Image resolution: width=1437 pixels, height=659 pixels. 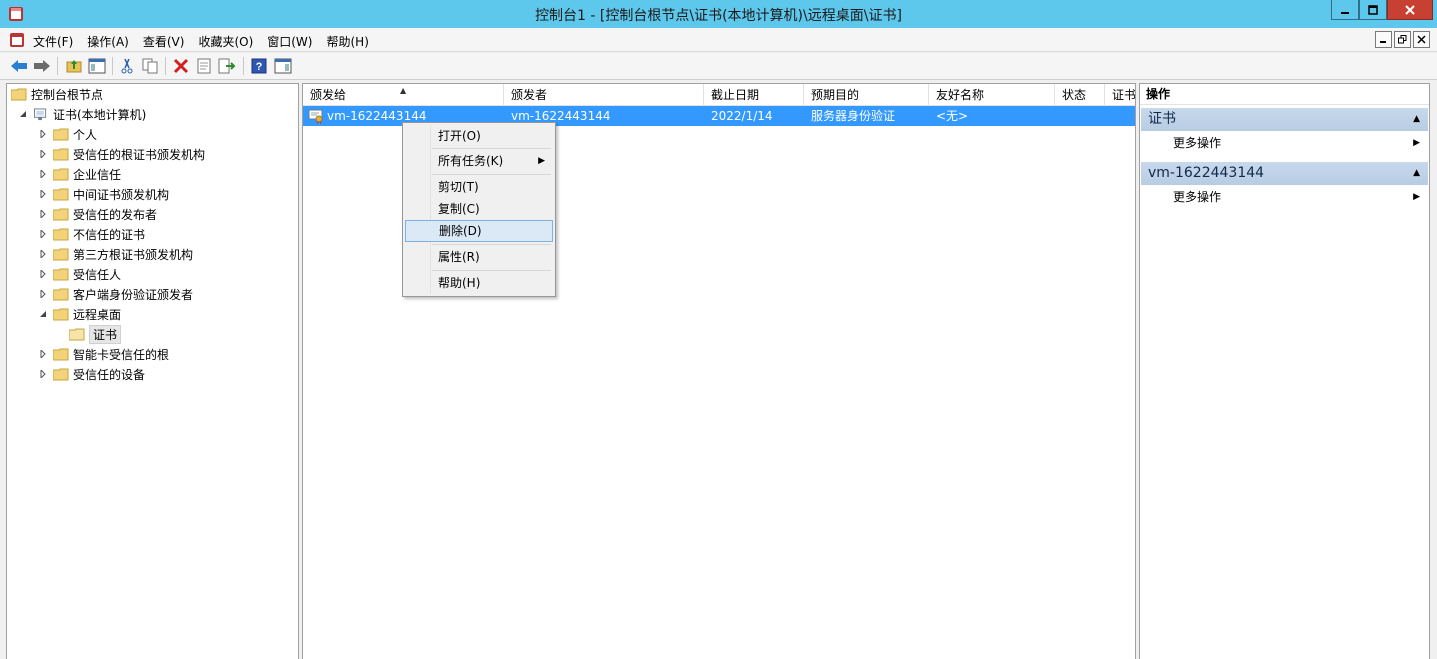 I want to click on actions-section-certificates: 证书 ▲, so click(x=1284, y=119).